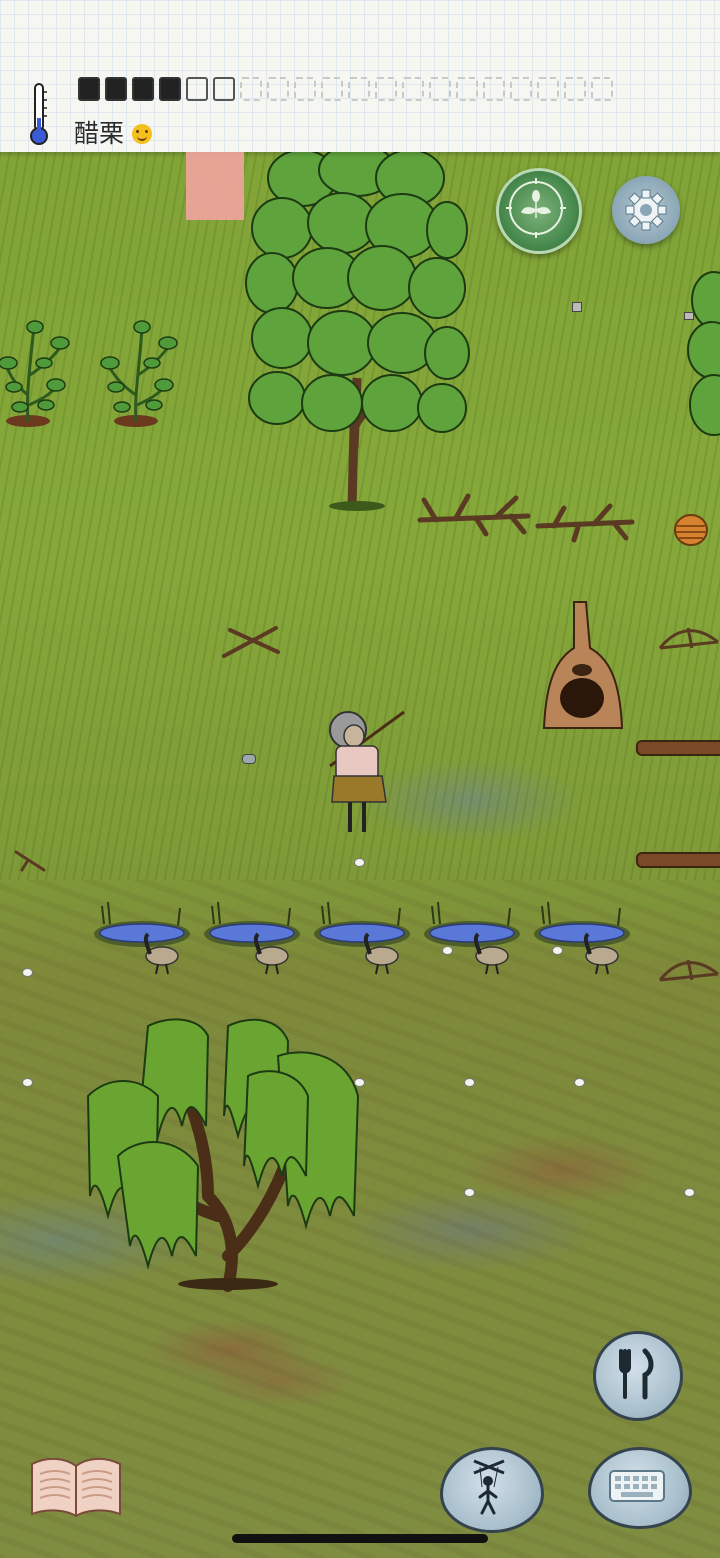 The image size is (720, 1558). I want to click on maple-tree-partial, so click(702, 357).